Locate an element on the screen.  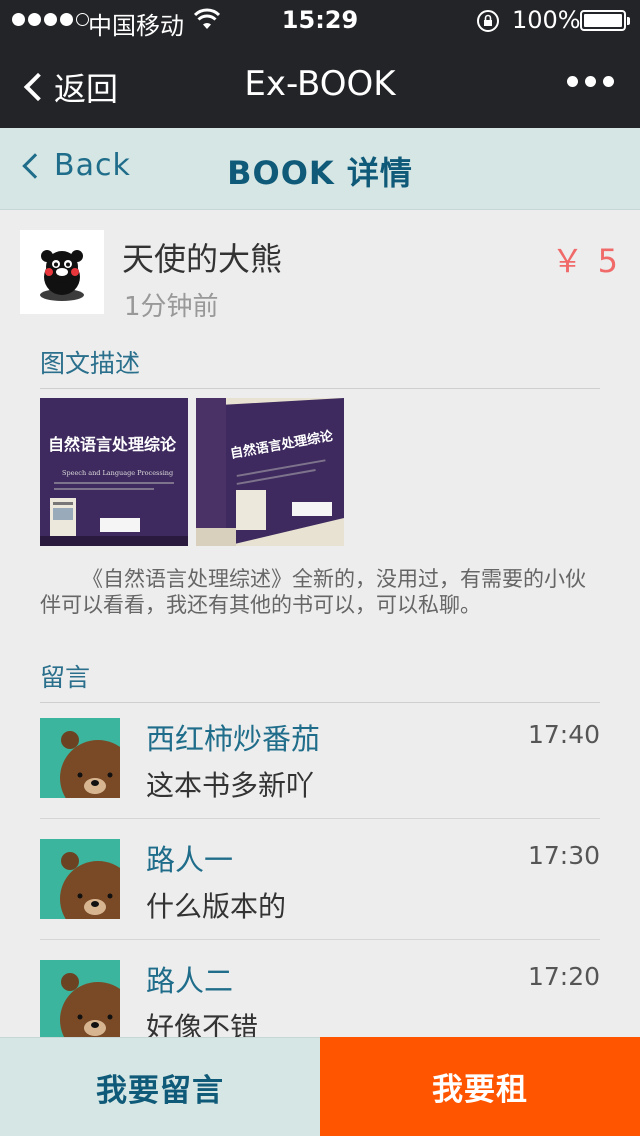
commenter-name: 西红柿炒番茄 is located at coordinates (233, 737).